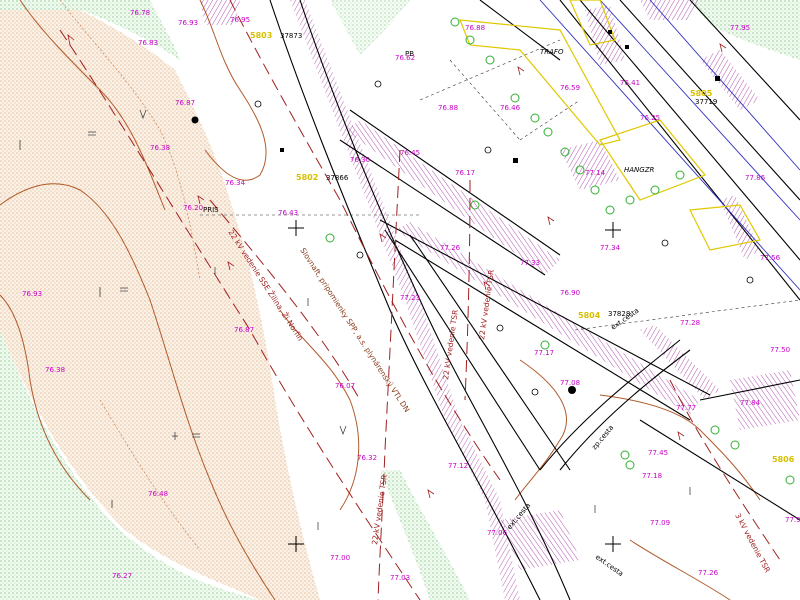 This screenshot has height=600, width=800. I want to click on station-code: 5802, so click(307, 177).